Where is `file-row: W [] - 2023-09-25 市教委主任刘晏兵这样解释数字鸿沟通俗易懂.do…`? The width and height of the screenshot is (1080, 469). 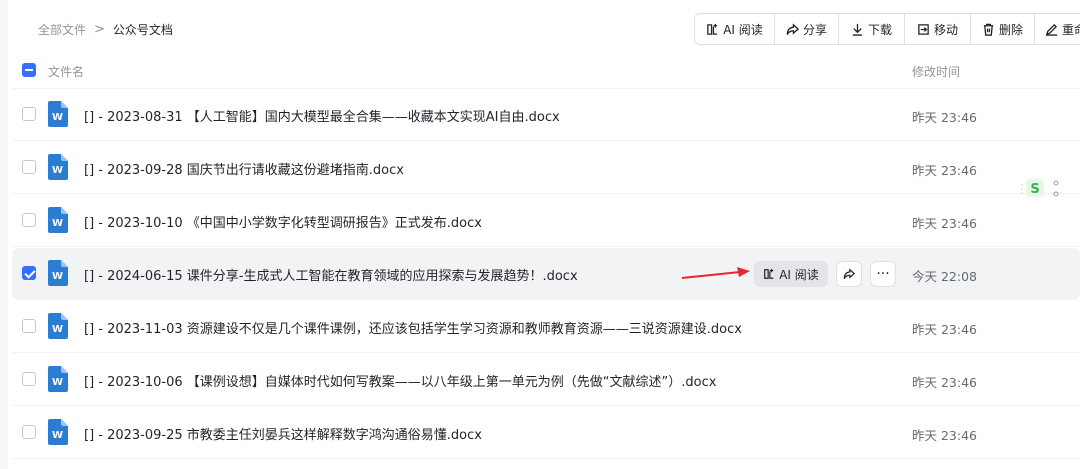
file-row: W [] - 2023-09-25 市教委主任刘晏兵这样解释数字鸿沟通俗易懂.do… is located at coordinates (546, 433).